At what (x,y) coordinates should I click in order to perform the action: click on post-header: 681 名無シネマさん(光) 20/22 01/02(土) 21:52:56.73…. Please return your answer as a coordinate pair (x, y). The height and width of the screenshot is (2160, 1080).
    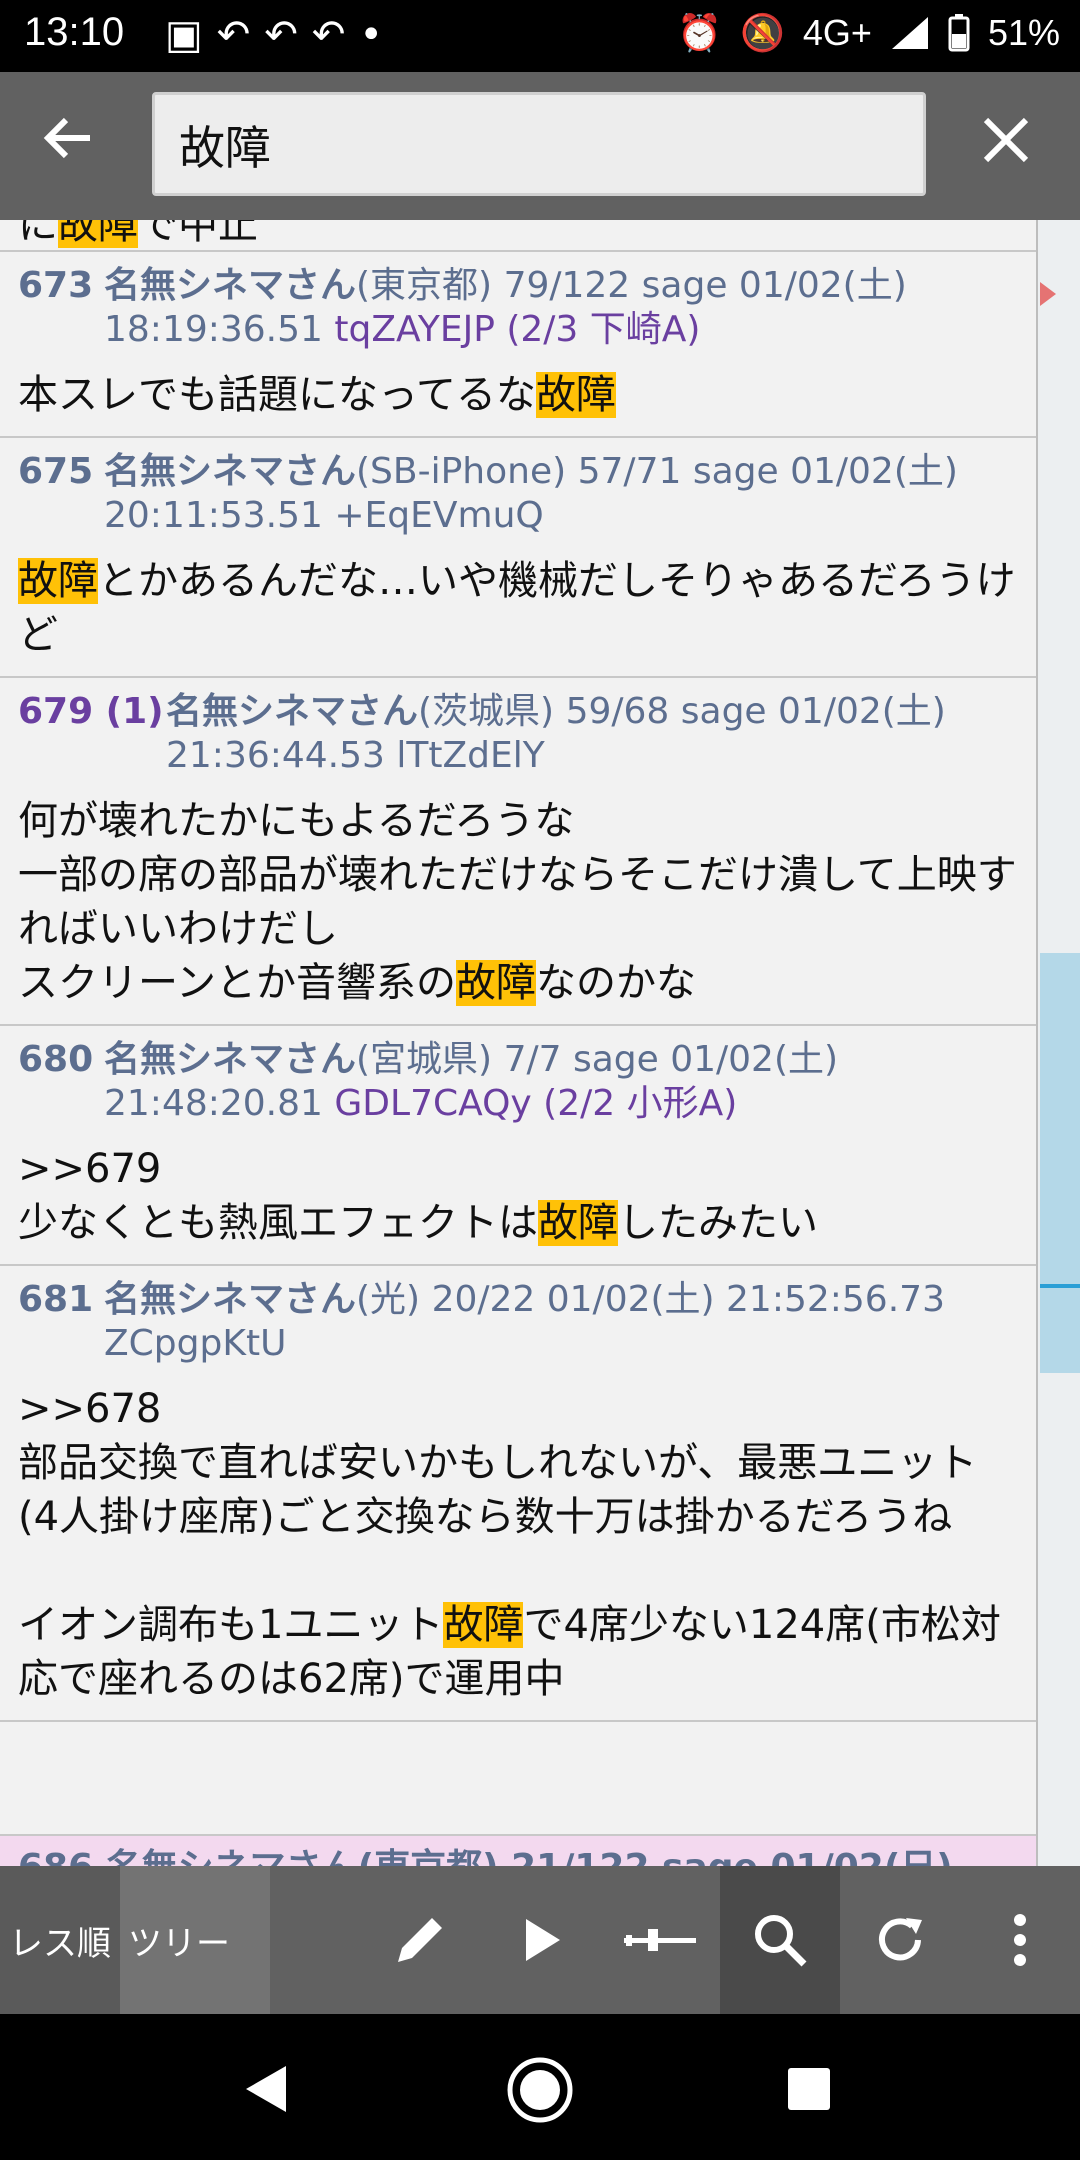
    Looking at the image, I should click on (518, 1322).